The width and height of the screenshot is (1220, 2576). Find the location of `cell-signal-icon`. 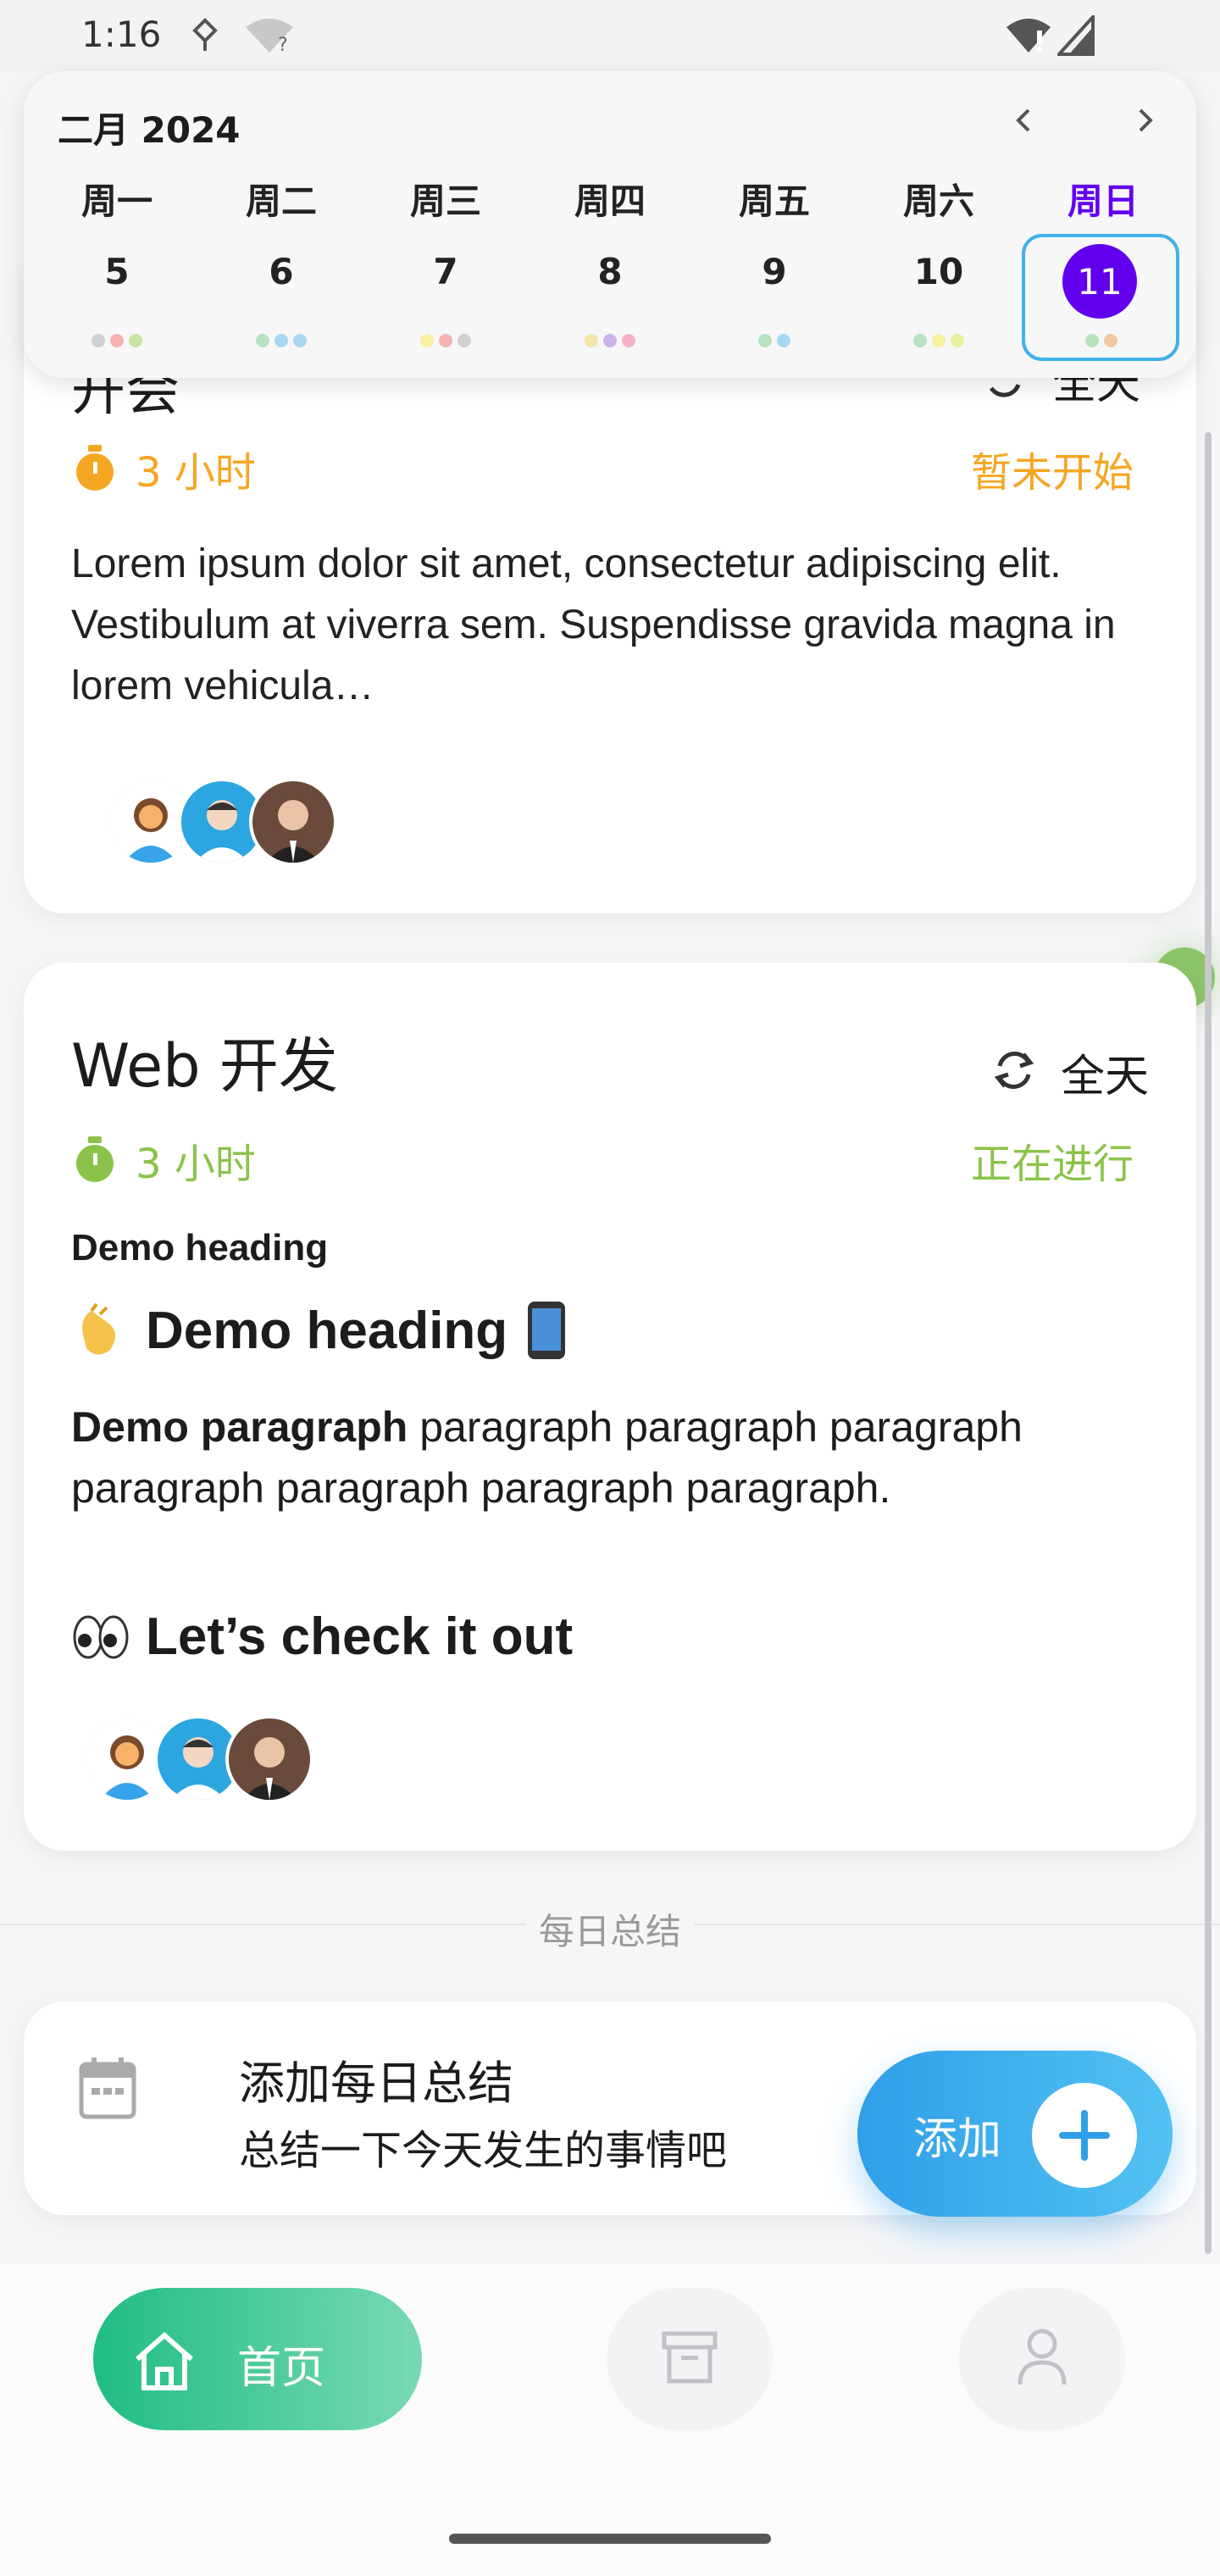

cell-signal-icon is located at coordinates (1075, 35).